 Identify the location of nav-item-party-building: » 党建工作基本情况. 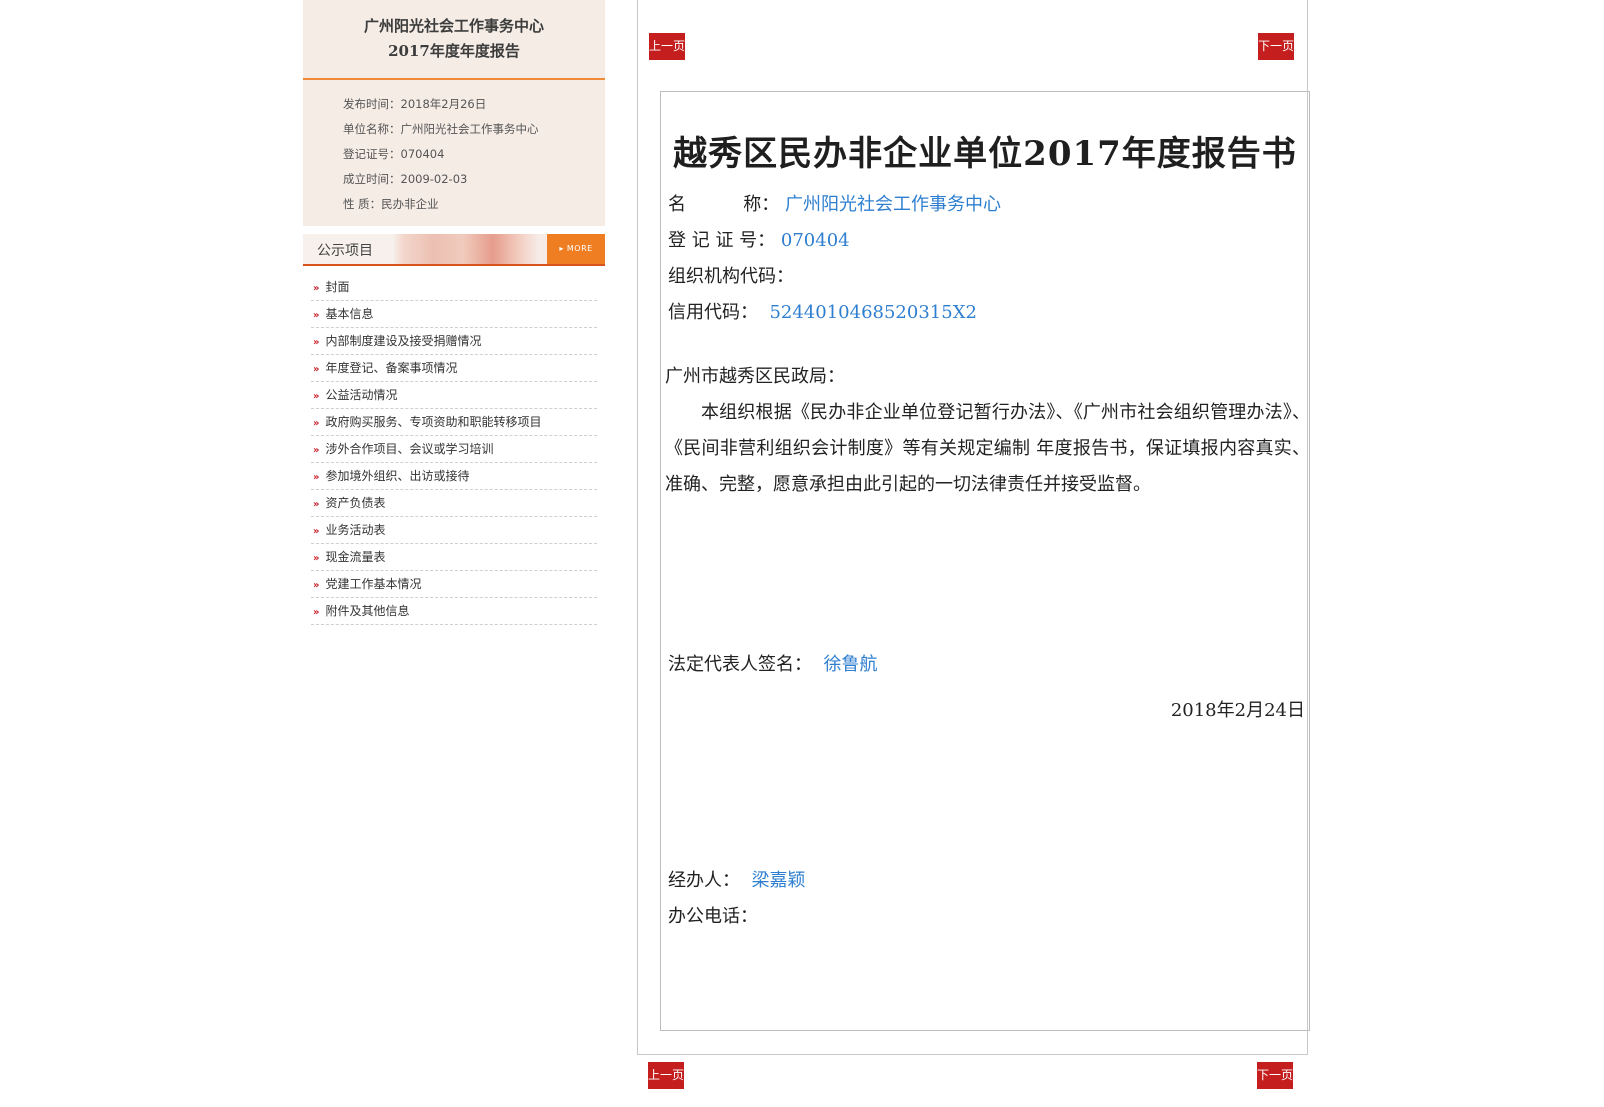
(454, 584).